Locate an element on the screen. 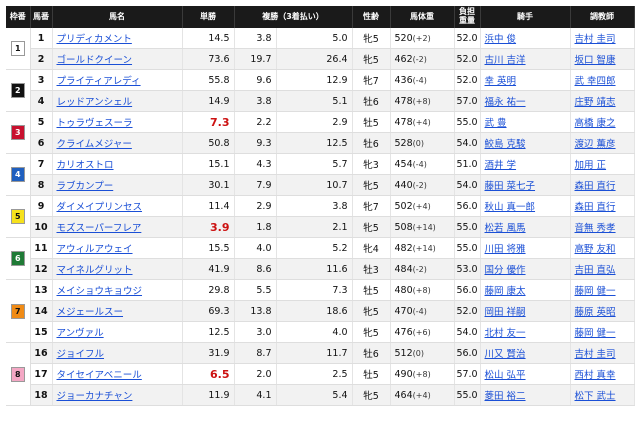 This screenshot has width=640, height=423. trainer-cell: 高橋 康之 is located at coordinates (602, 122).